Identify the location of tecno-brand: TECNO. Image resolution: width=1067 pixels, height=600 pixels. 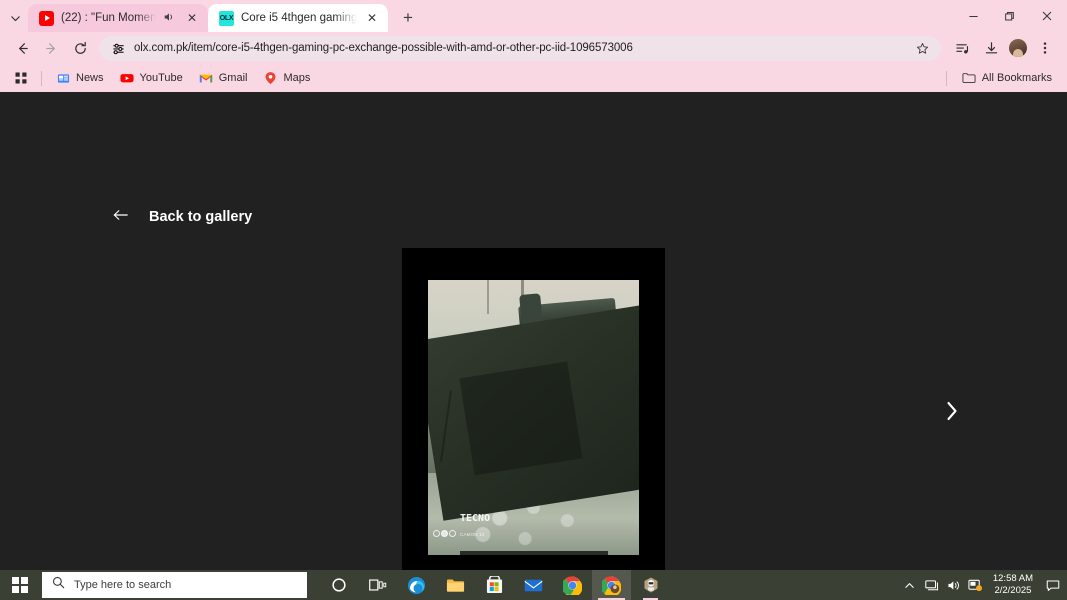
(475, 518).